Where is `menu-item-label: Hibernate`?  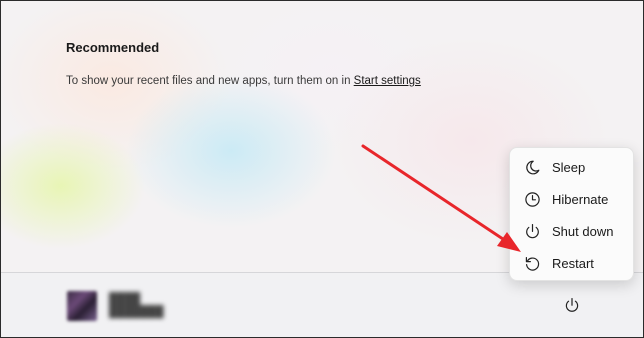 menu-item-label: Hibernate is located at coordinates (580, 199).